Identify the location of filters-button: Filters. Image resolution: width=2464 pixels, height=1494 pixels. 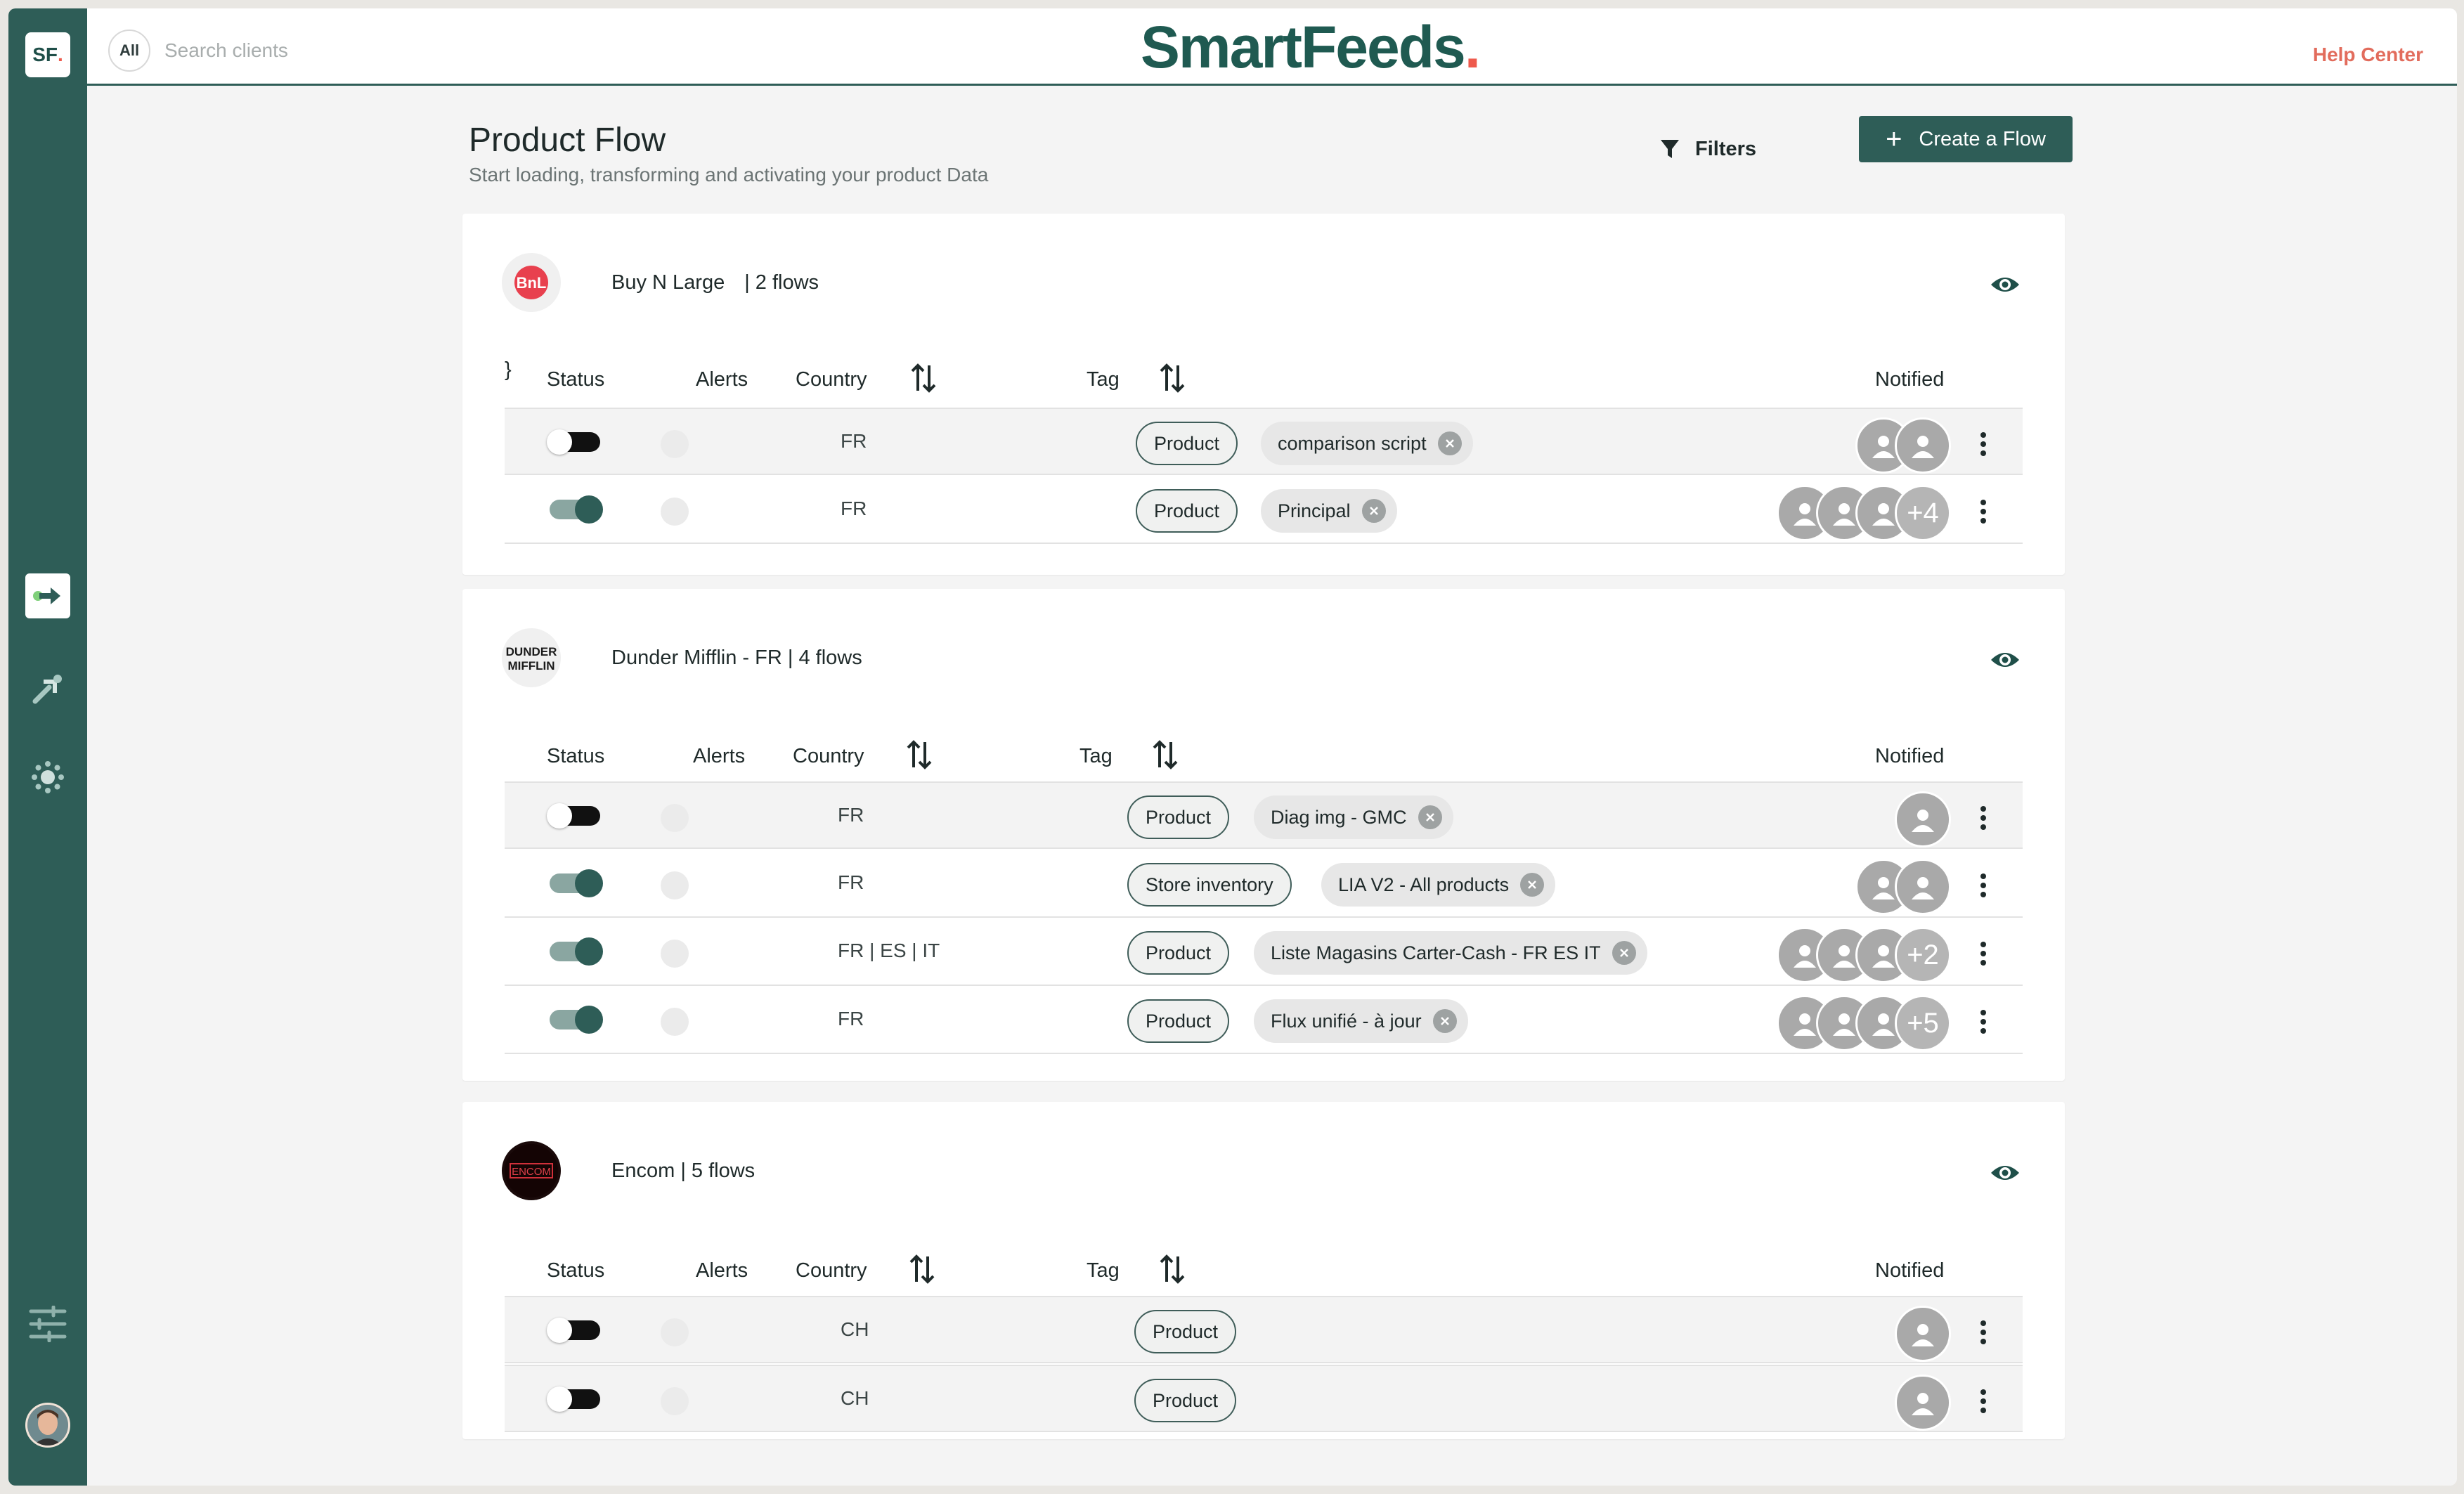
(1708, 149).